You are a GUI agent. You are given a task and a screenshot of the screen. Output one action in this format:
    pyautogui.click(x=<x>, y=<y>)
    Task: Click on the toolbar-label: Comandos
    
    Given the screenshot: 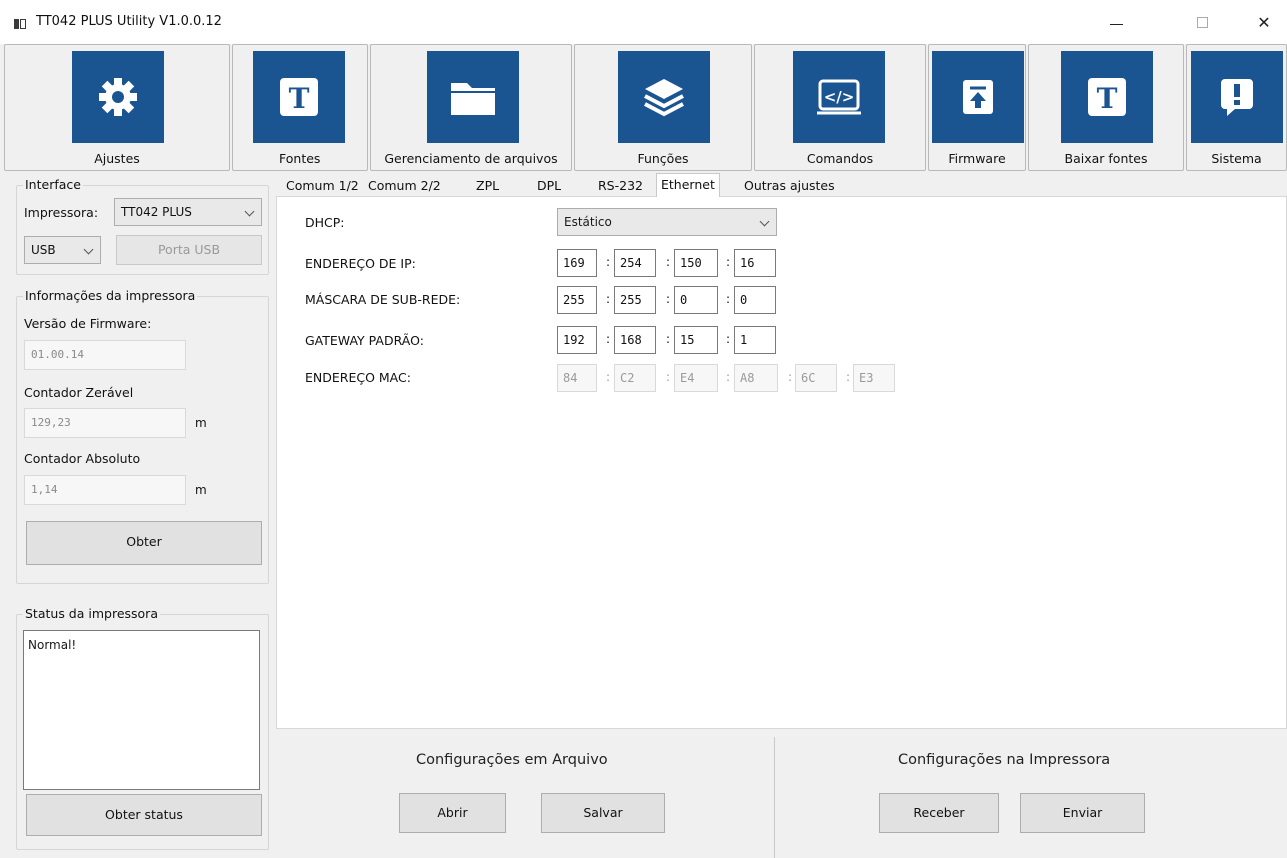 What is the action you would take?
    pyautogui.click(x=840, y=158)
    